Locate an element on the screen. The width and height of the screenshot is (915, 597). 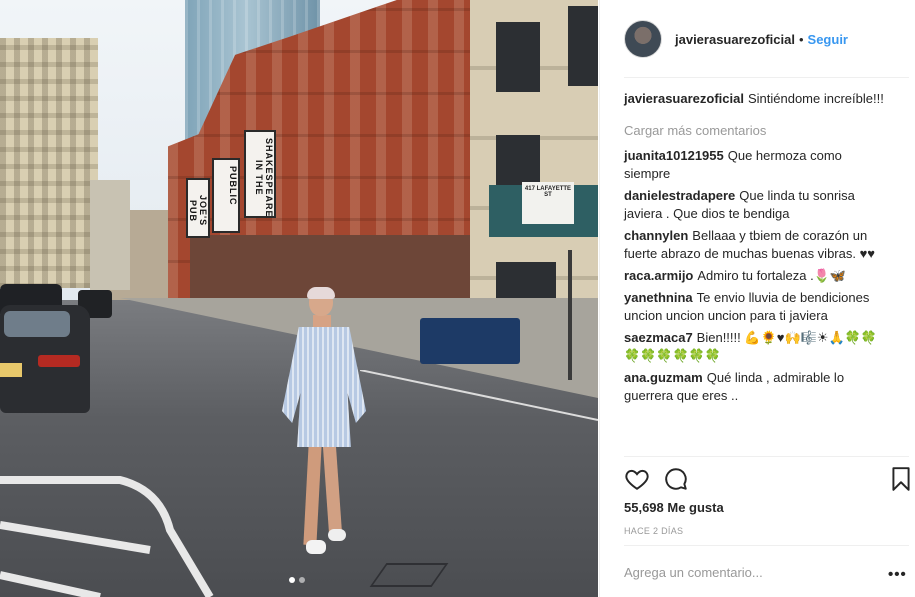
comment-username: yanethnina is located at coordinates (658, 297).